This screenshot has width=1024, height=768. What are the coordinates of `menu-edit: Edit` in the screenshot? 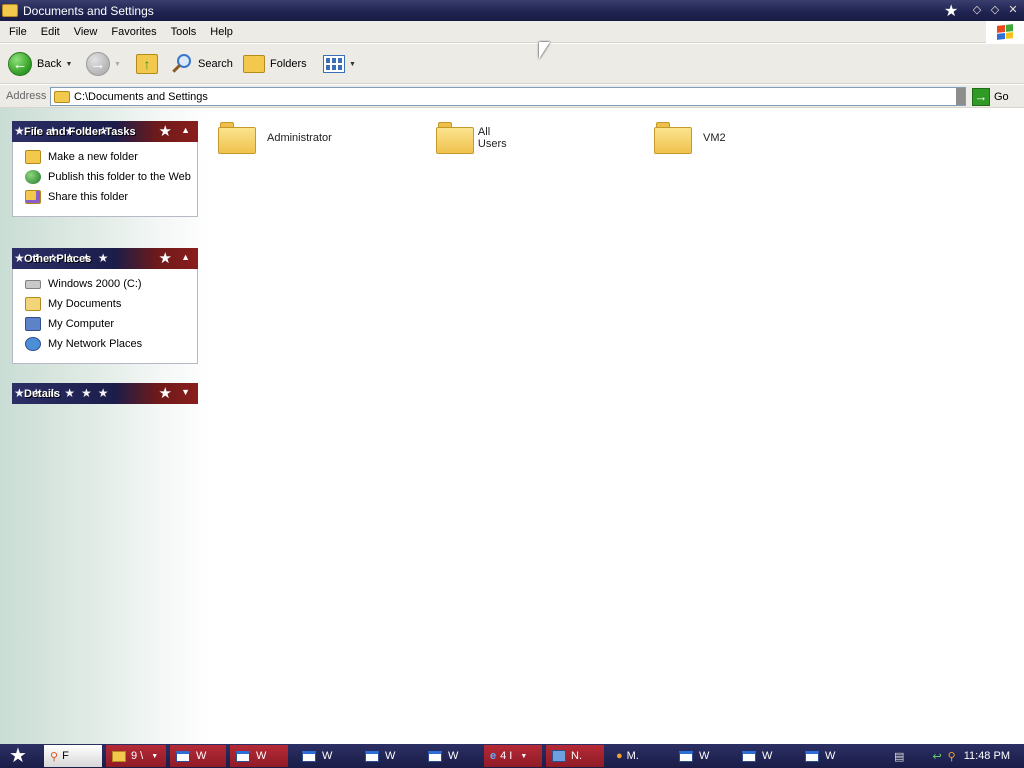 It's located at (50, 32).